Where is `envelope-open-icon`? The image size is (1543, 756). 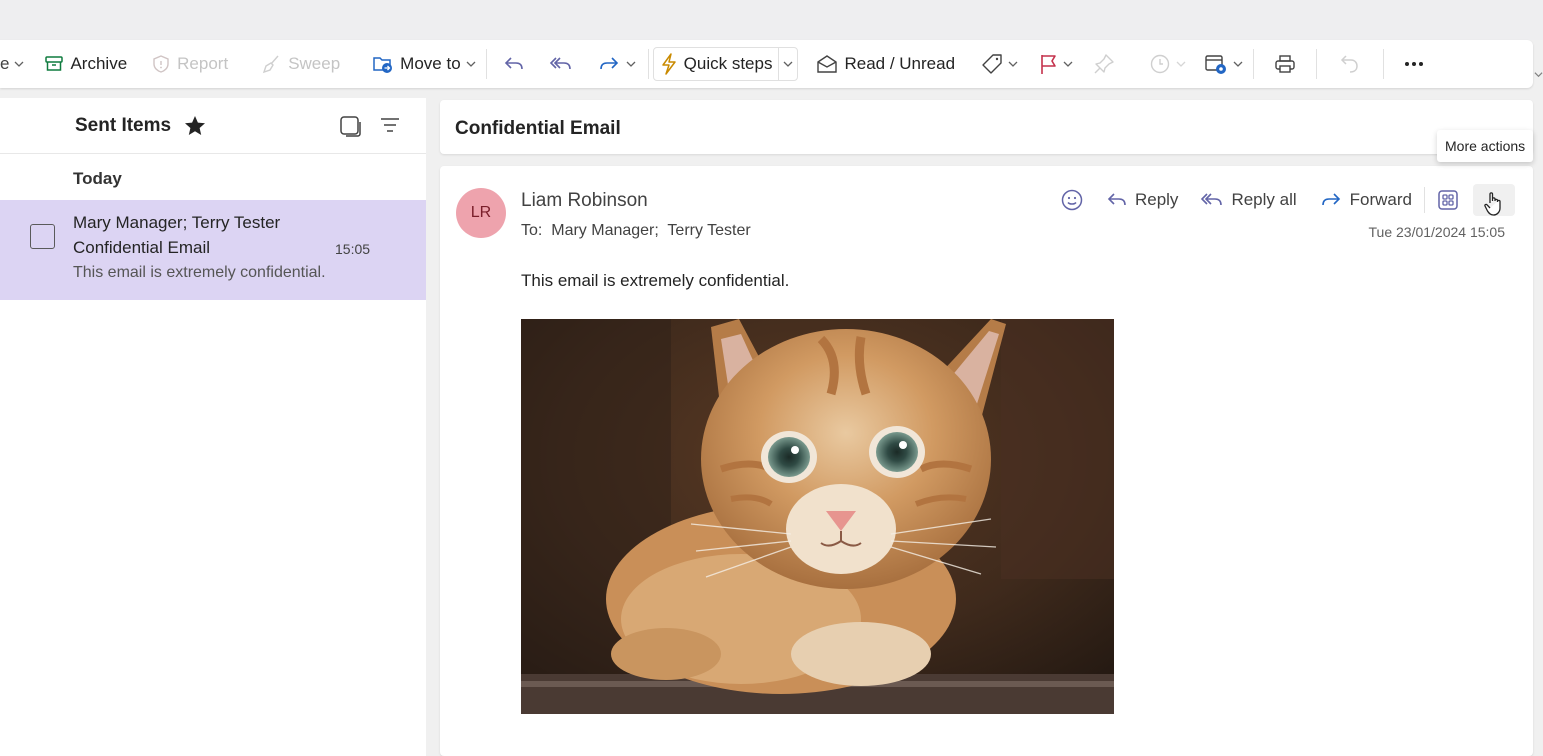
envelope-open-icon is located at coordinates (827, 64).